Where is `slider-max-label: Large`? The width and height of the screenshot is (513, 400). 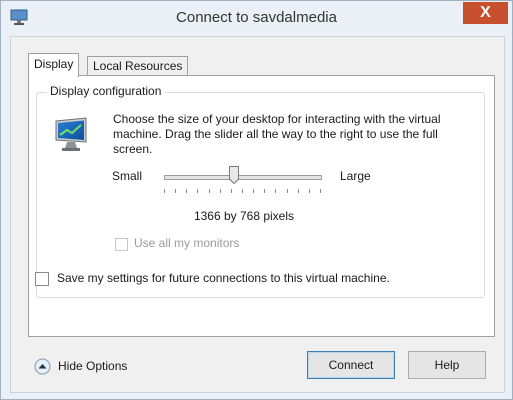
slider-max-label: Large is located at coordinates (355, 176).